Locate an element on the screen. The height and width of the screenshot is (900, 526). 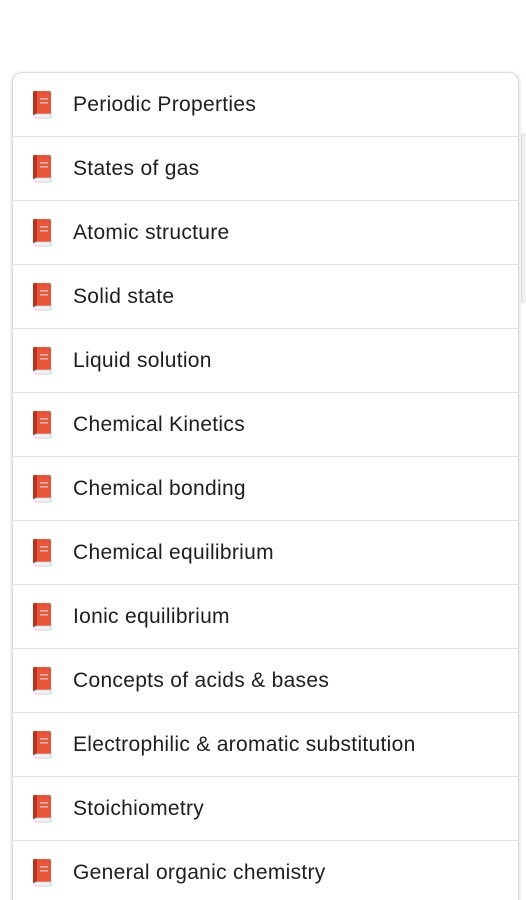
list-item-label: Chemical bonding is located at coordinates (159, 488).